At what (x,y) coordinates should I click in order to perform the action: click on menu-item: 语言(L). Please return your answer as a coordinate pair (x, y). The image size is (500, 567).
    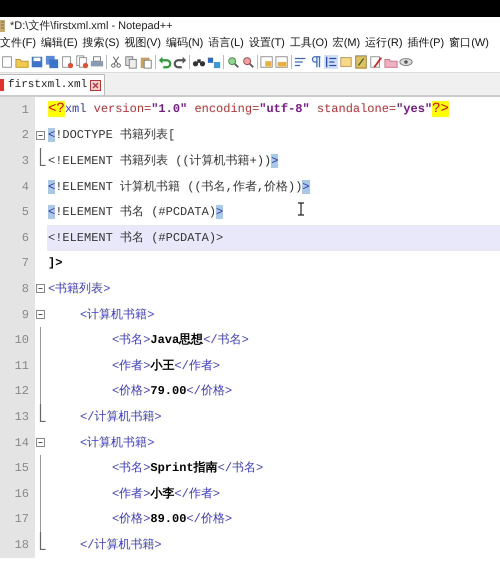
    Looking at the image, I should click on (226, 43).